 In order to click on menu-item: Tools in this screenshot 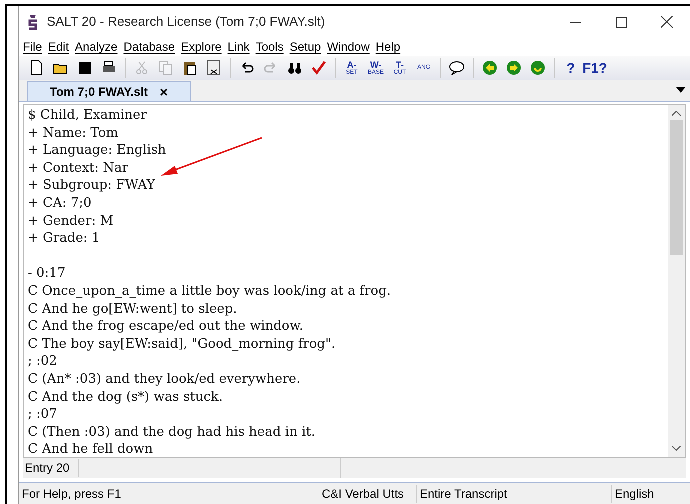, I will do `click(270, 47)`.